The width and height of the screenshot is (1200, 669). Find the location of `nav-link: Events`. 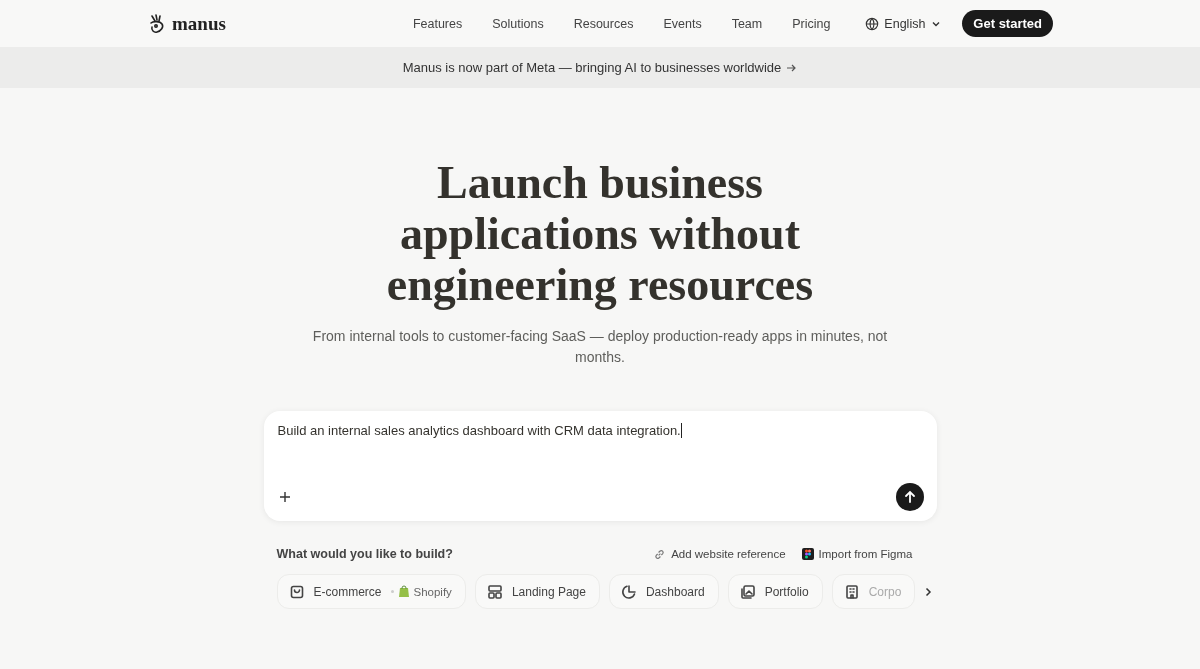

nav-link: Events is located at coordinates (682, 23).